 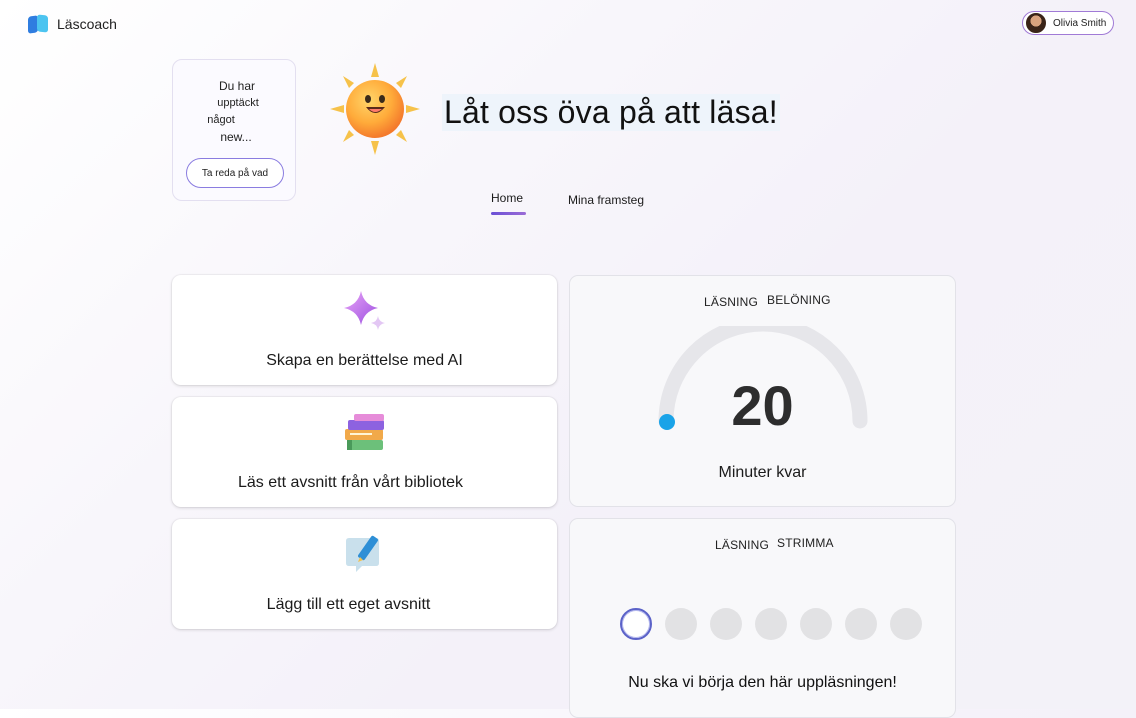 I want to click on discovery-line-1: Du har, so click(x=237, y=86).